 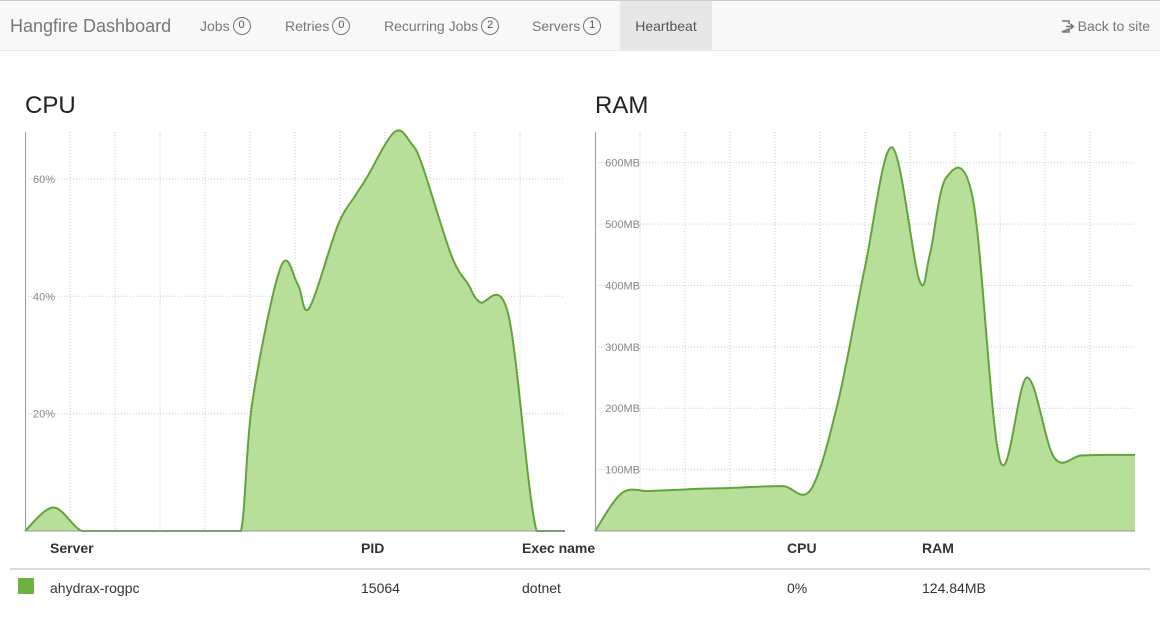 What do you see at coordinates (431, 26) in the screenshot?
I see `nav-recurring-jobs-label: Recurring Jobs` at bounding box center [431, 26].